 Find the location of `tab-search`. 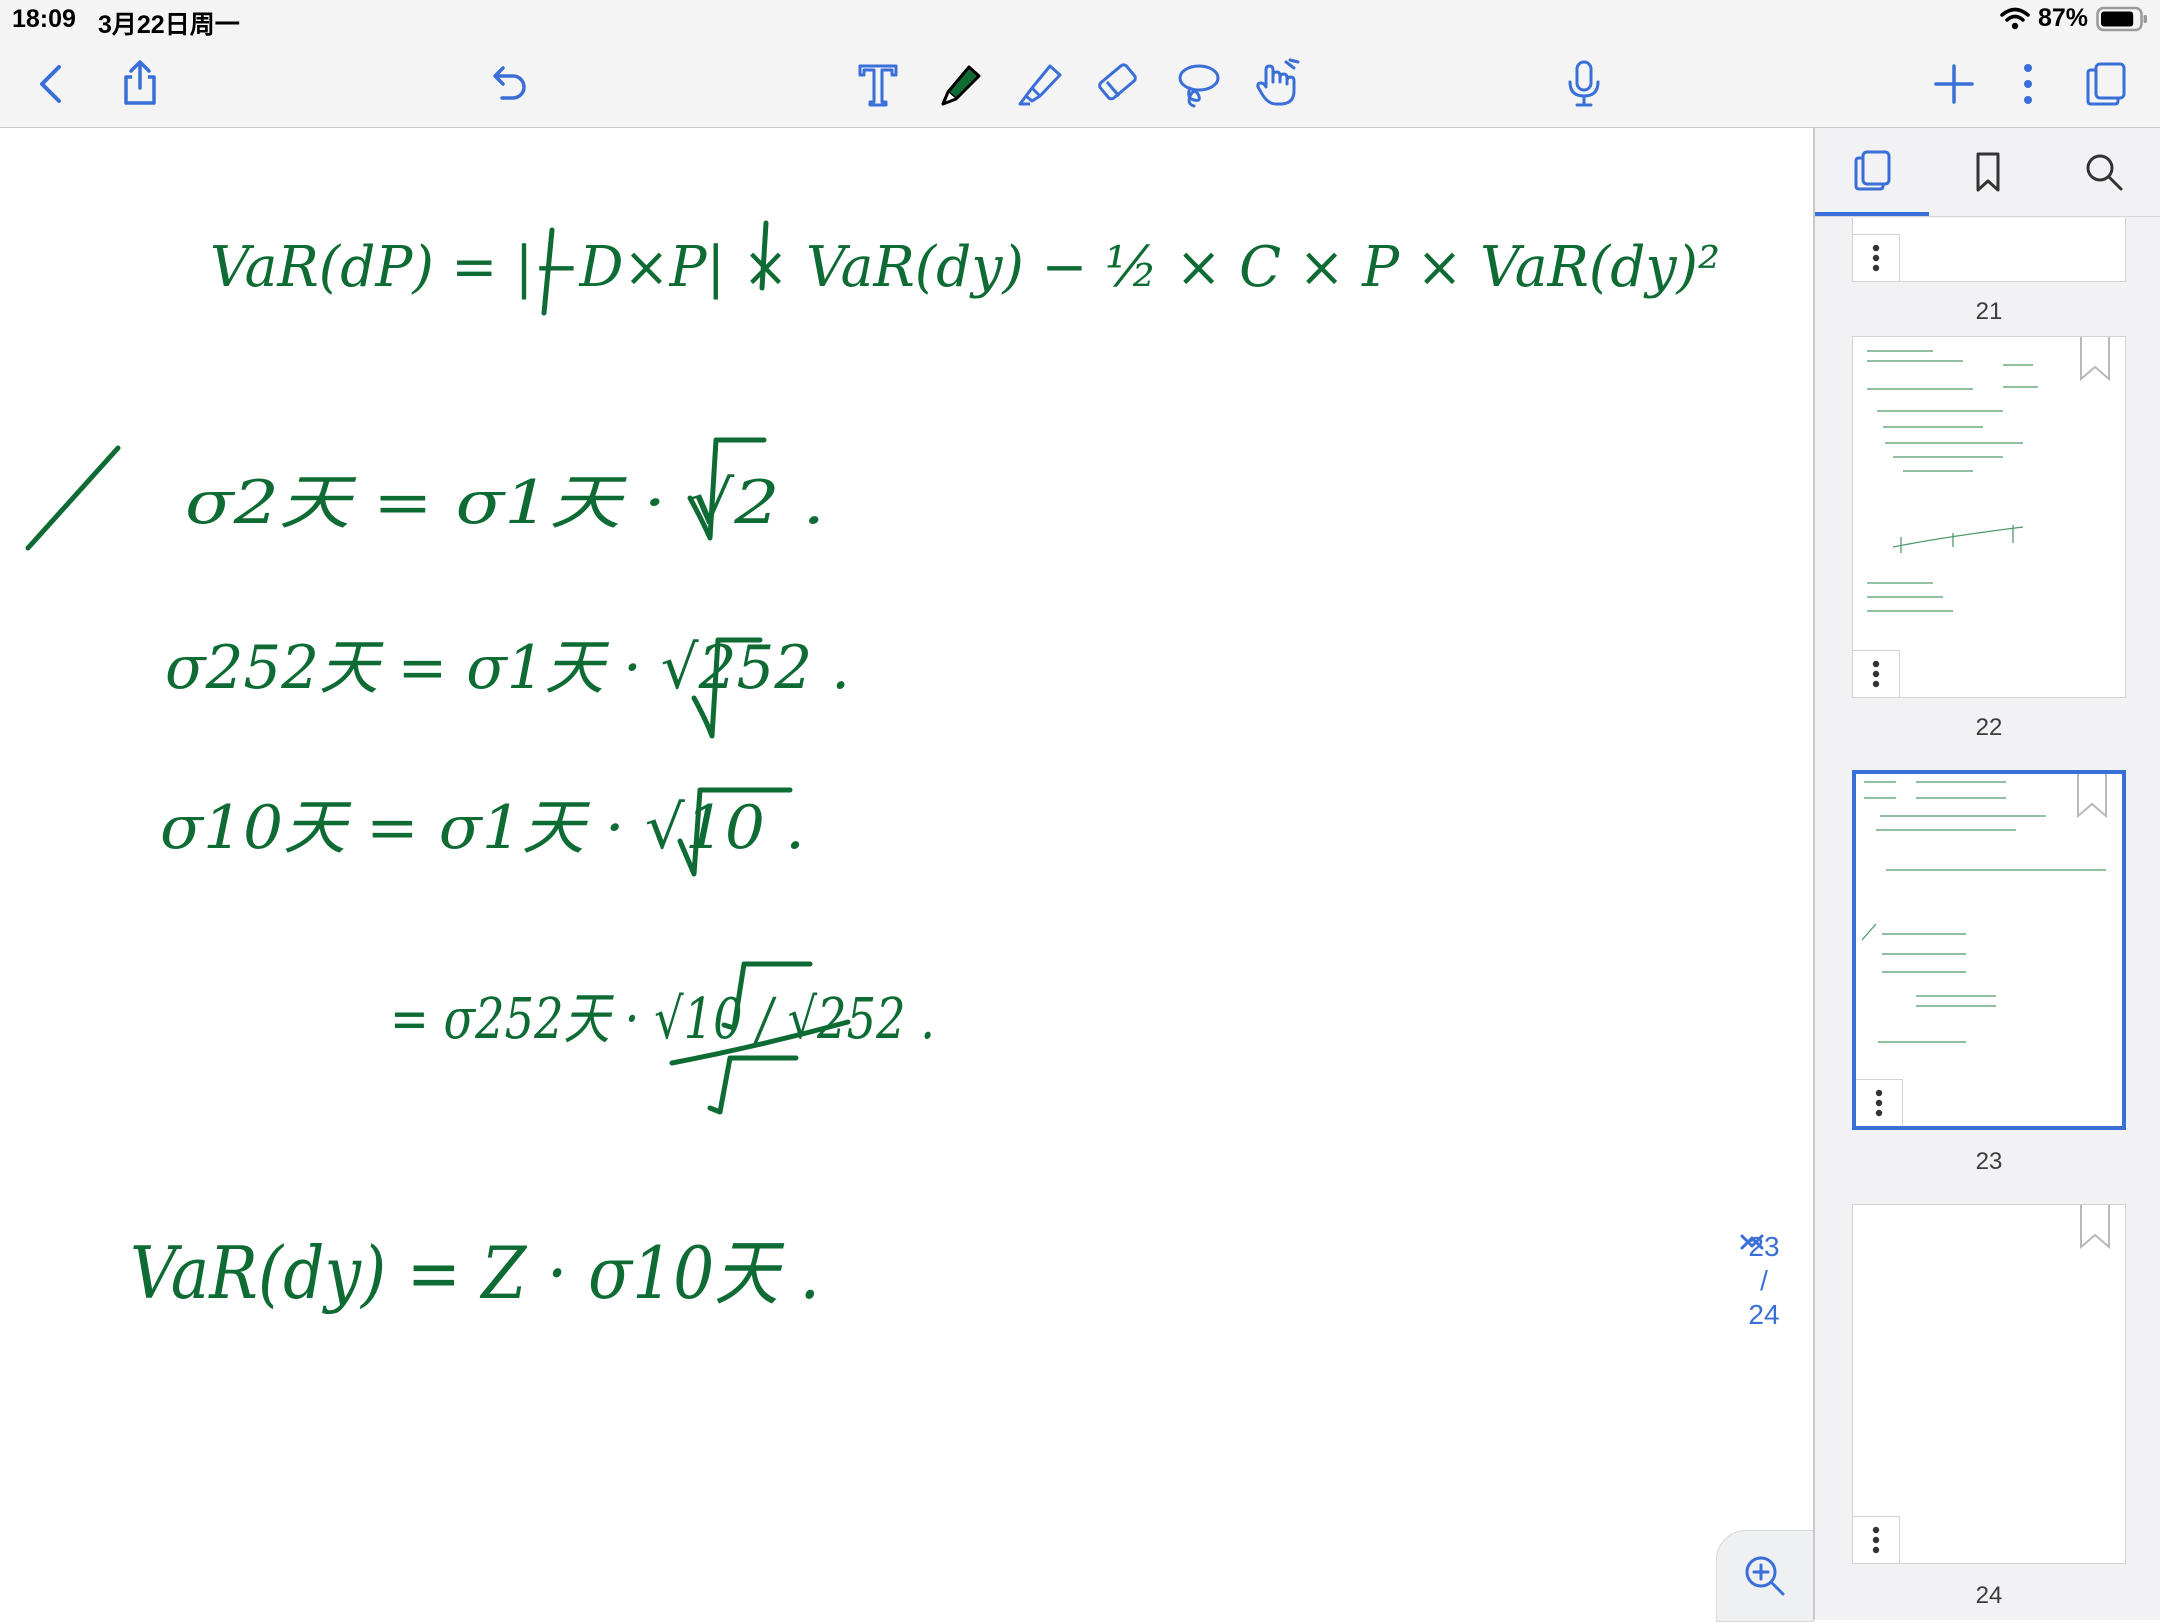

tab-search is located at coordinates (2103, 172).